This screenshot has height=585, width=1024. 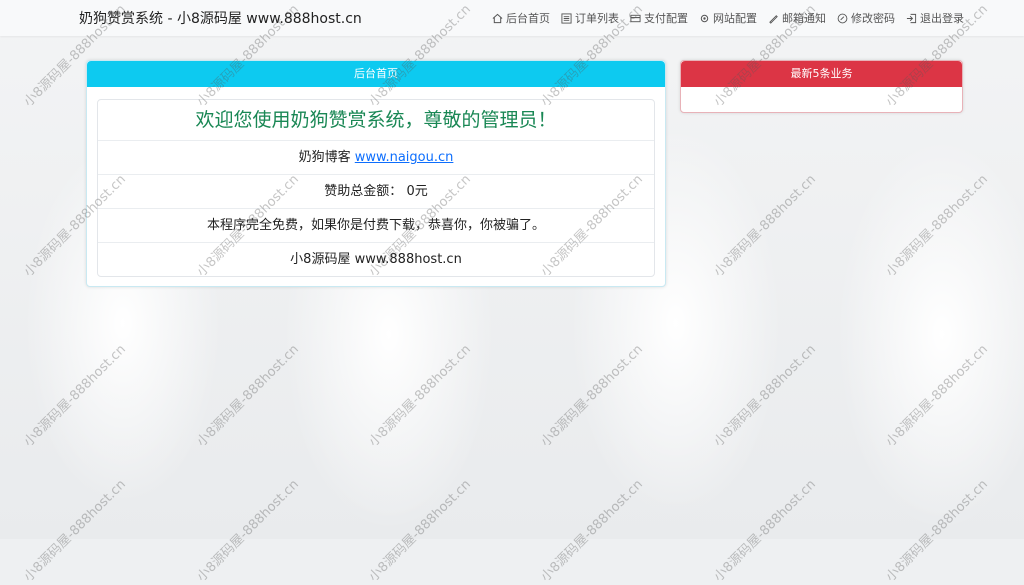 I want to click on notice-row: 本程序完全免费，如果你是付费下载，恭喜你，你被骗了。, so click(x=376, y=225).